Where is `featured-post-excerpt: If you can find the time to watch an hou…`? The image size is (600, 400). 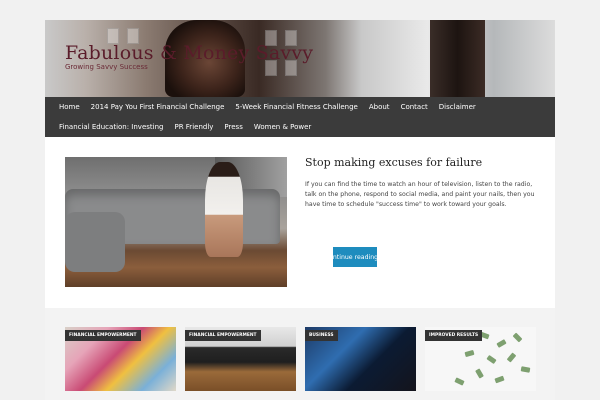 featured-post-excerpt: If you can find the time to watch an hou… is located at coordinates (420, 194).